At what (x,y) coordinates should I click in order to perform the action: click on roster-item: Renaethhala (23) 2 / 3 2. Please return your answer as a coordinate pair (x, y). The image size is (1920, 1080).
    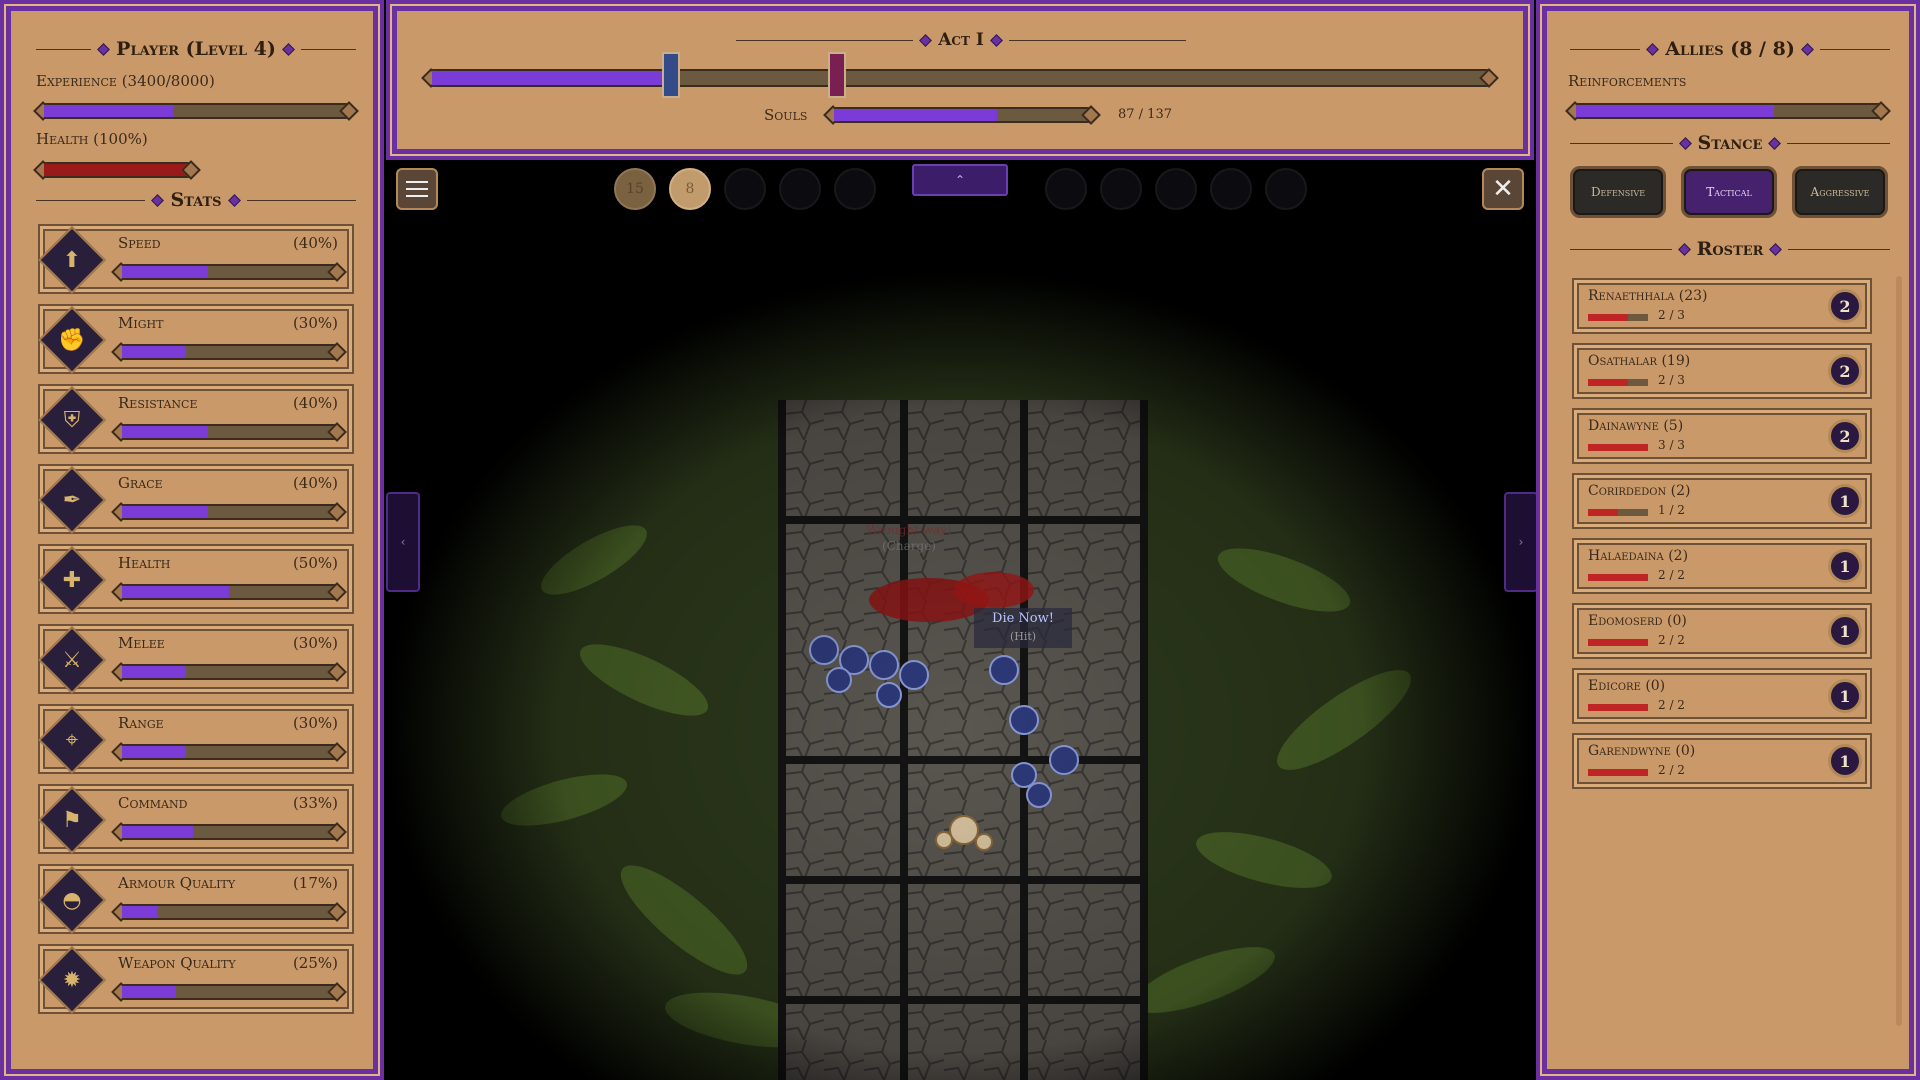
    Looking at the image, I should click on (1722, 306).